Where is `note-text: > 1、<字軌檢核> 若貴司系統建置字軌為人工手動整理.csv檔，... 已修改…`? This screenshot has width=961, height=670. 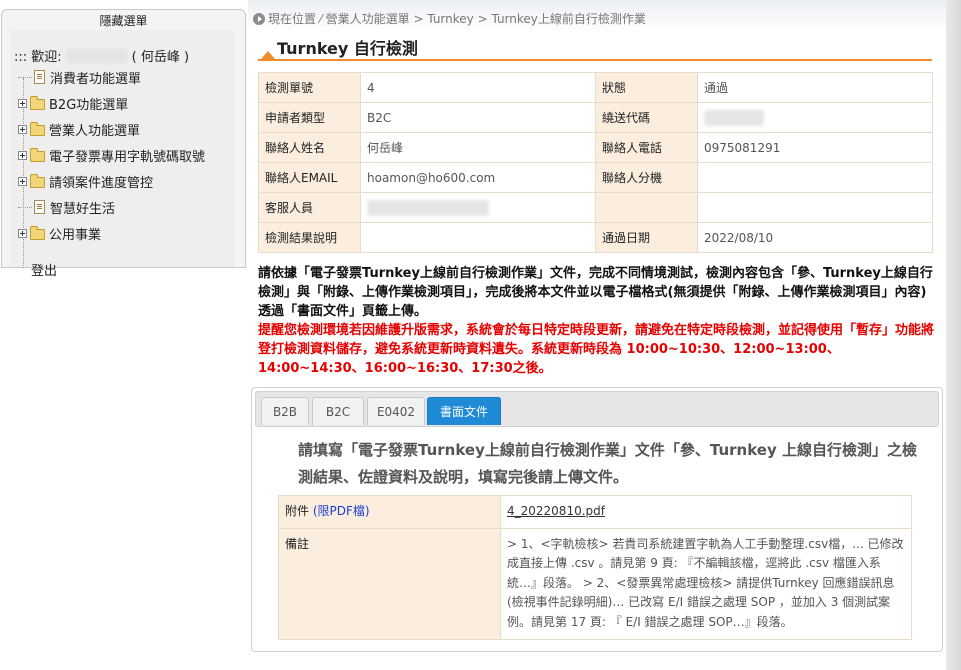 note-text: > 1、<字軌檢核> 若貴司系統建置字軌為人工手動整理.csv檔，... 已修改… is located at coordinates (706, 583).